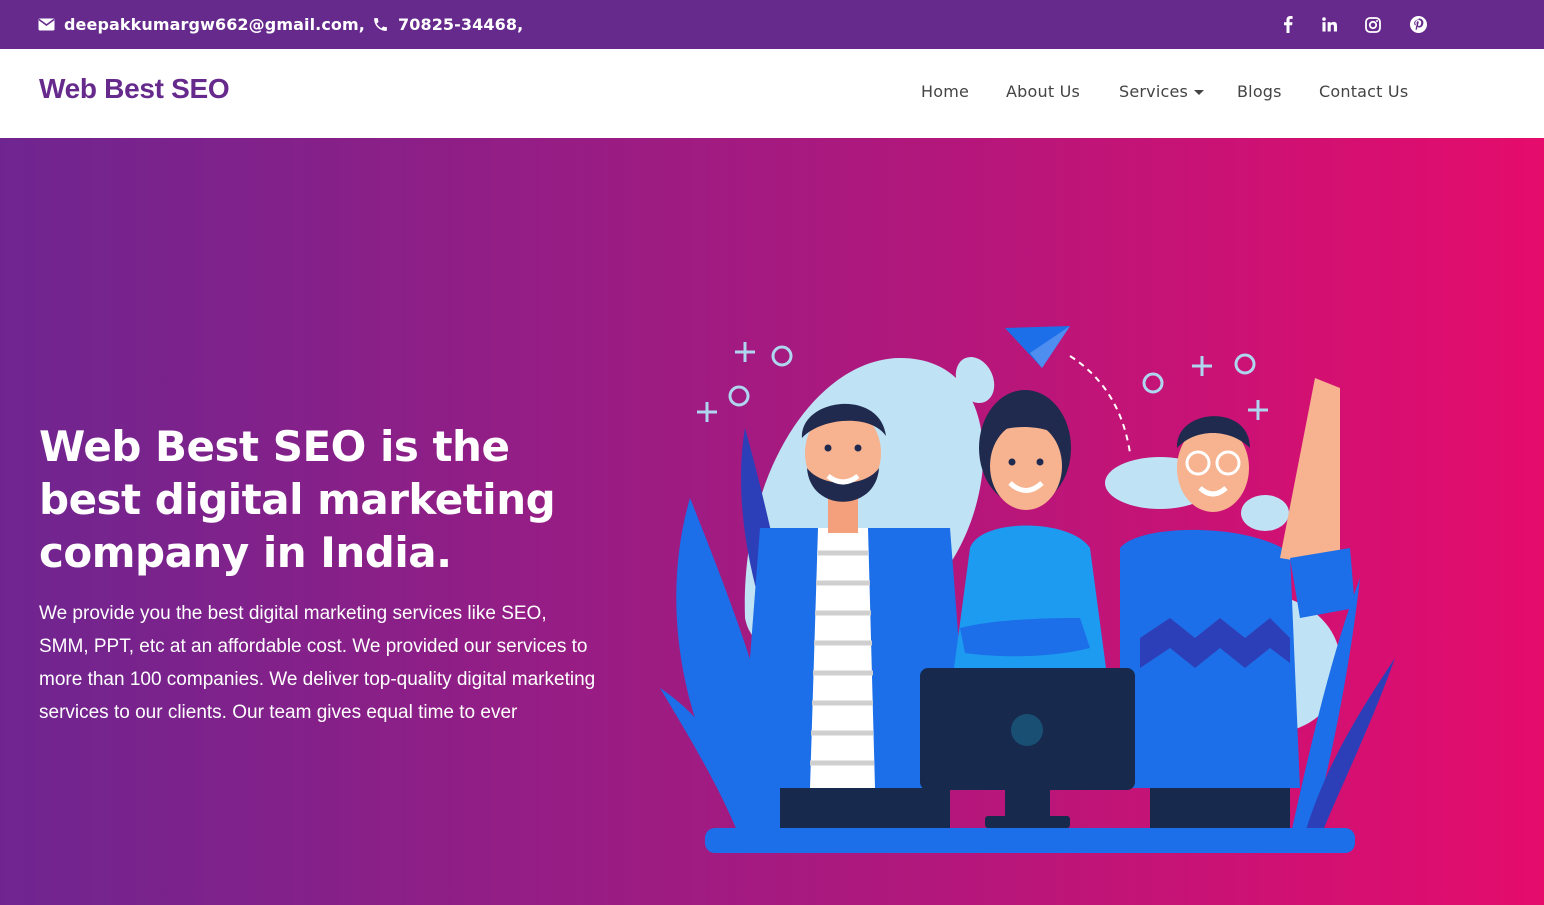 This screenshot has height=905, width=1544. Describe the element at coordinates (1329, 24) in the screenshot. I see `linkedin-icon` at that location.